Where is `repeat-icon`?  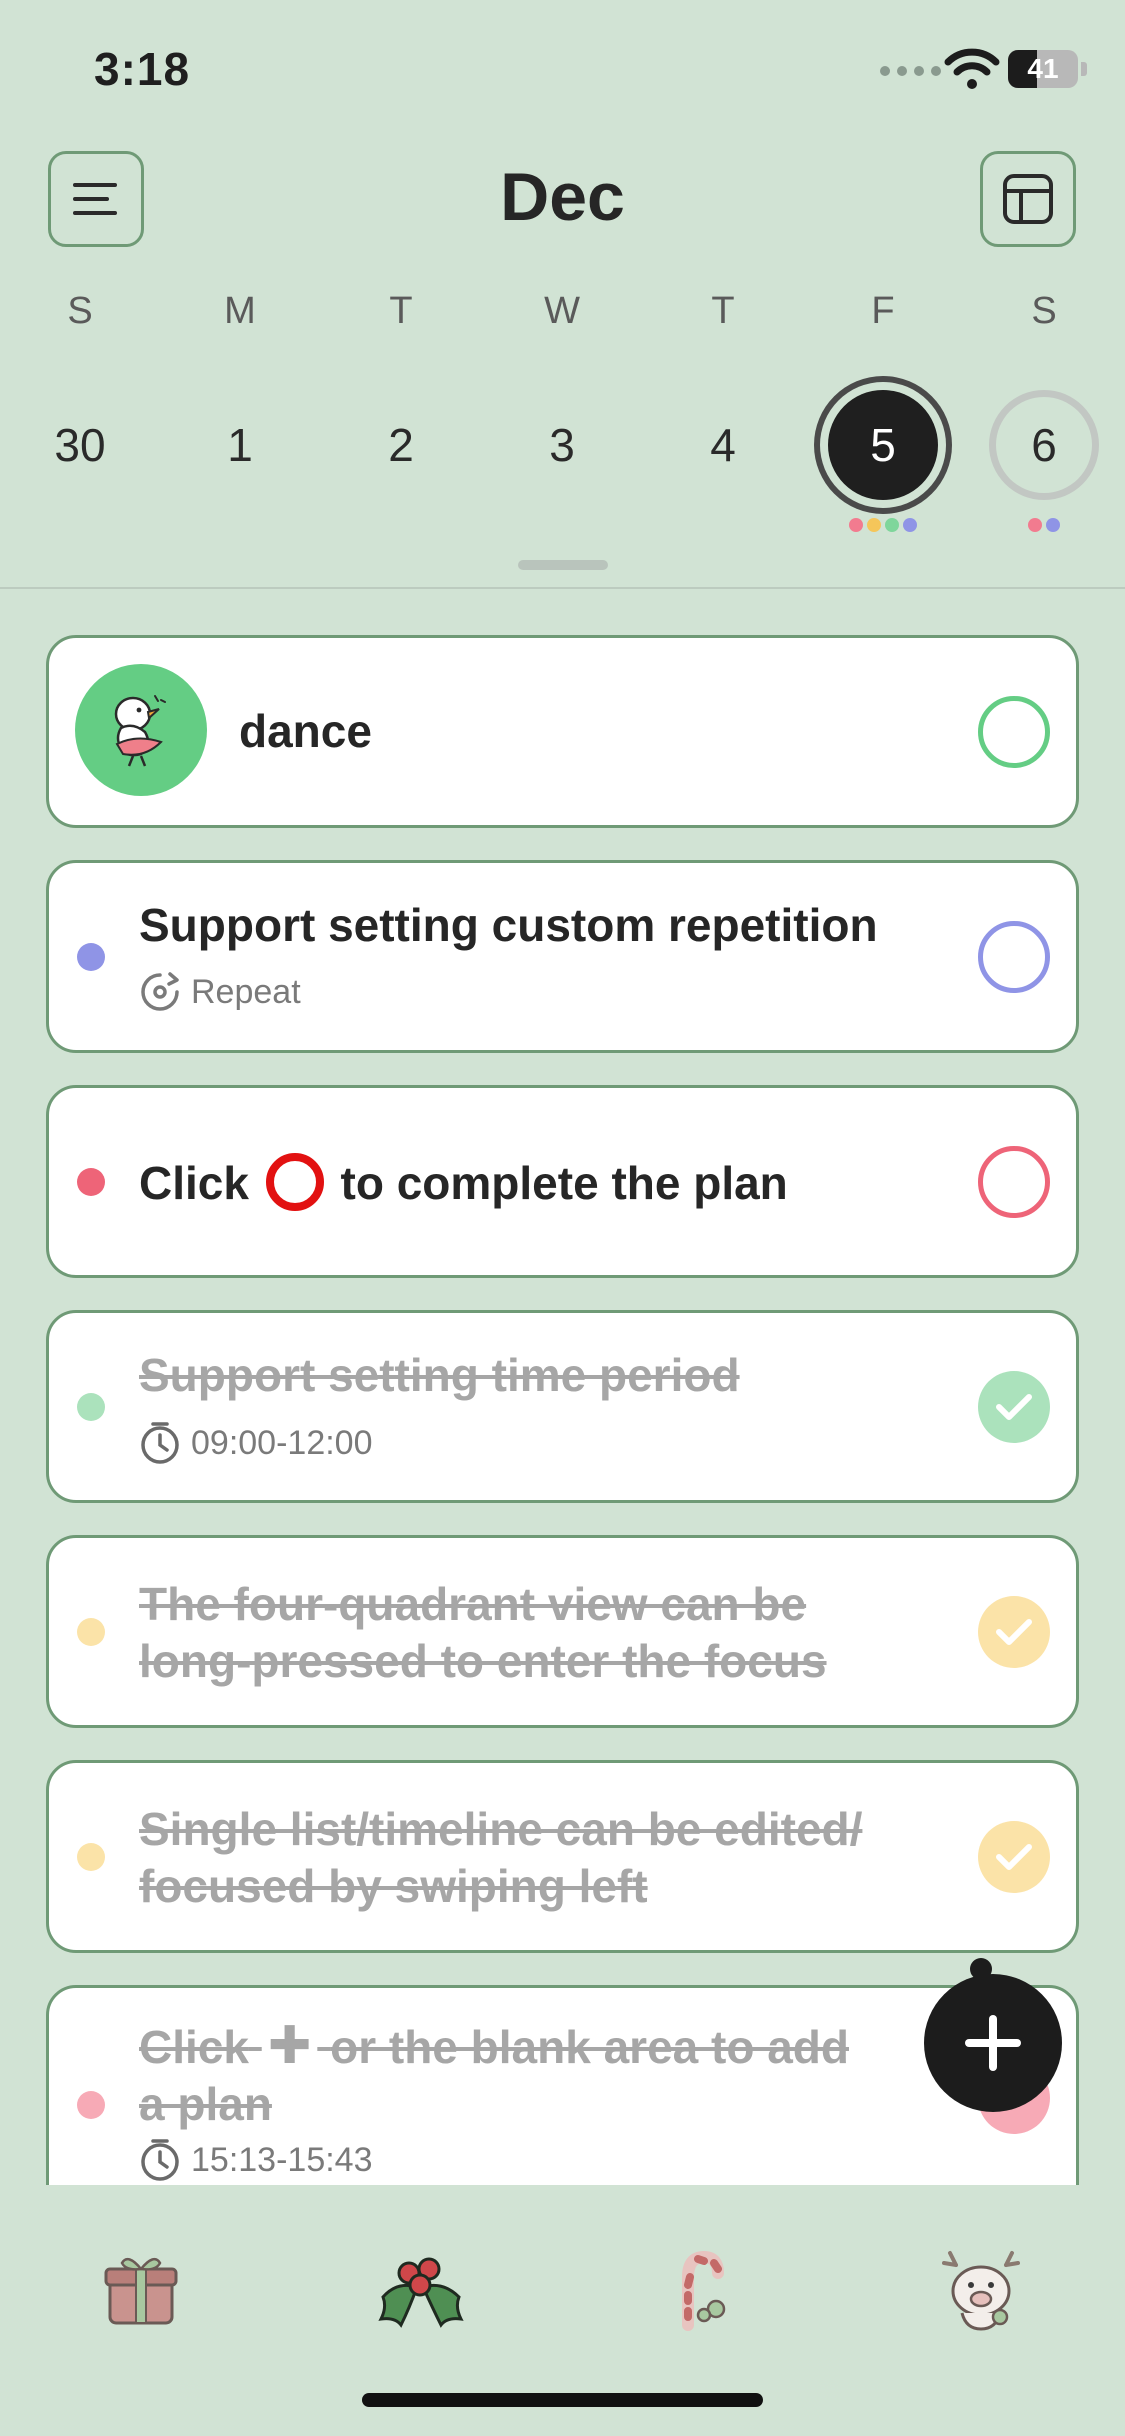 repeat-icon is located at coordinates (160, 991).